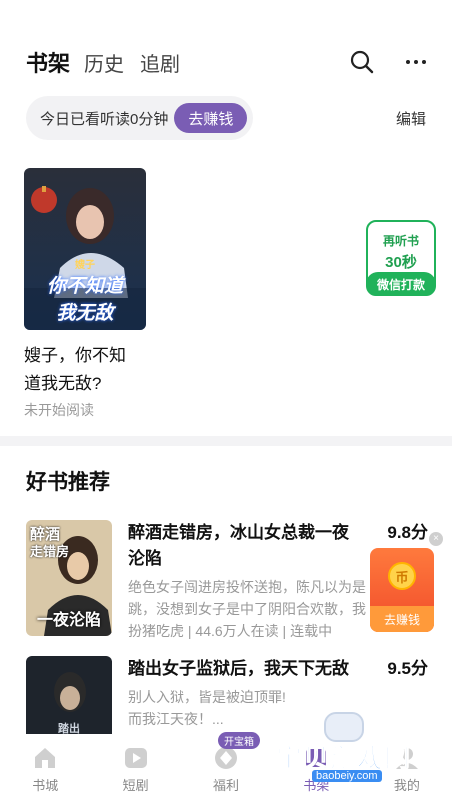 The image size is (452, 804). Describe the element at coordinates (436, 539) in the screenshot. I see `close-icon: ×` at that location.